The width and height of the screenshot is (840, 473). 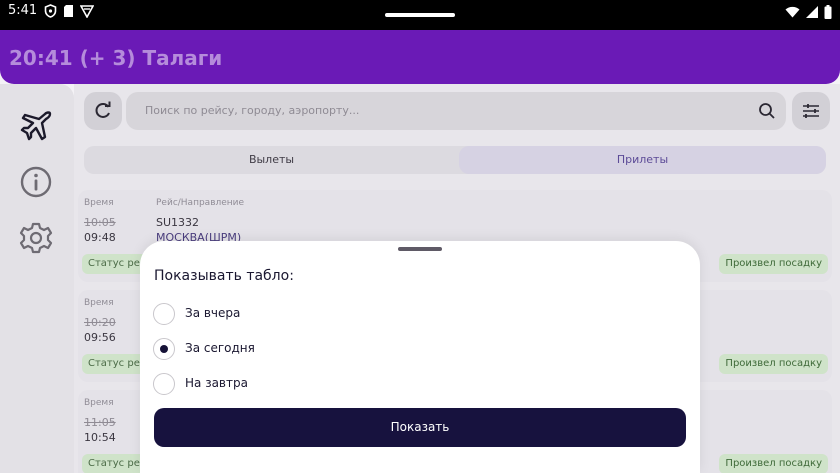 What do you see at coordinates (100, 337) in the screenshot?
I see `actual-time: 09:56` at bounding box center [100, 337].